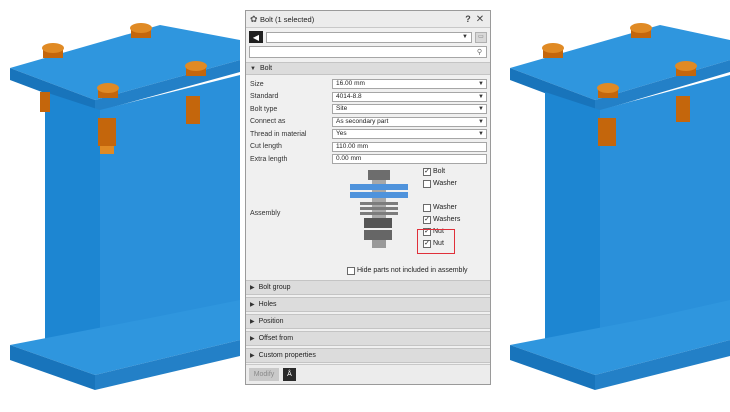 The width and height of the screenshot is (730, 412). Describe the element at coordinates (368, 287) in the screenshot. I see `section-bolt-group: ▶ Bolt group` at that location.